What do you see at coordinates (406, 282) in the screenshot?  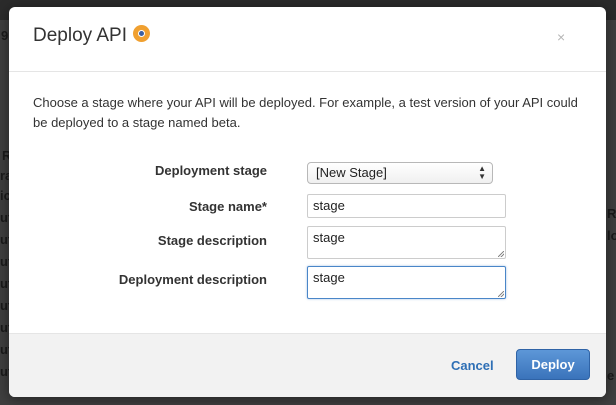 I see `deployment-description-textarea: stage` at bounding box center [406, 282].